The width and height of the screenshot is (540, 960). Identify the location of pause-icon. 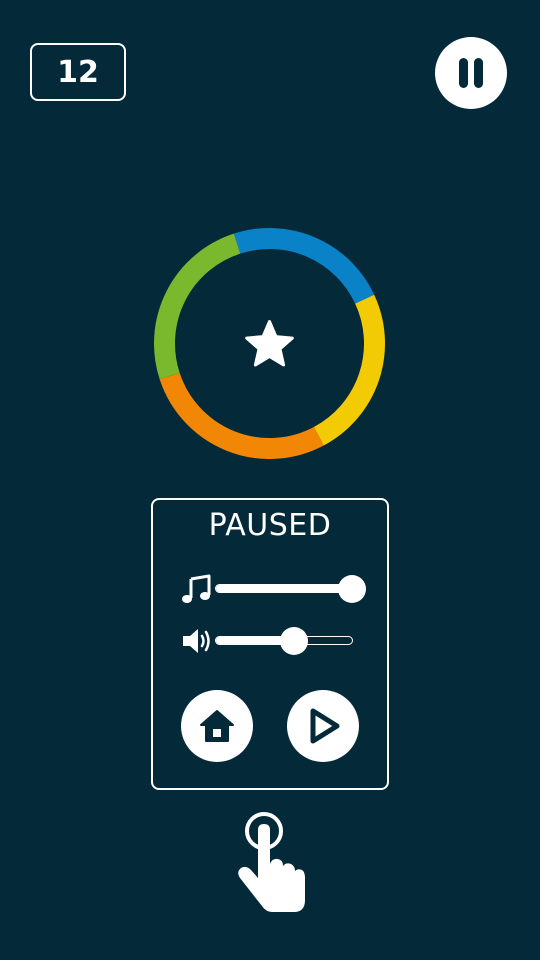
(471, 73).